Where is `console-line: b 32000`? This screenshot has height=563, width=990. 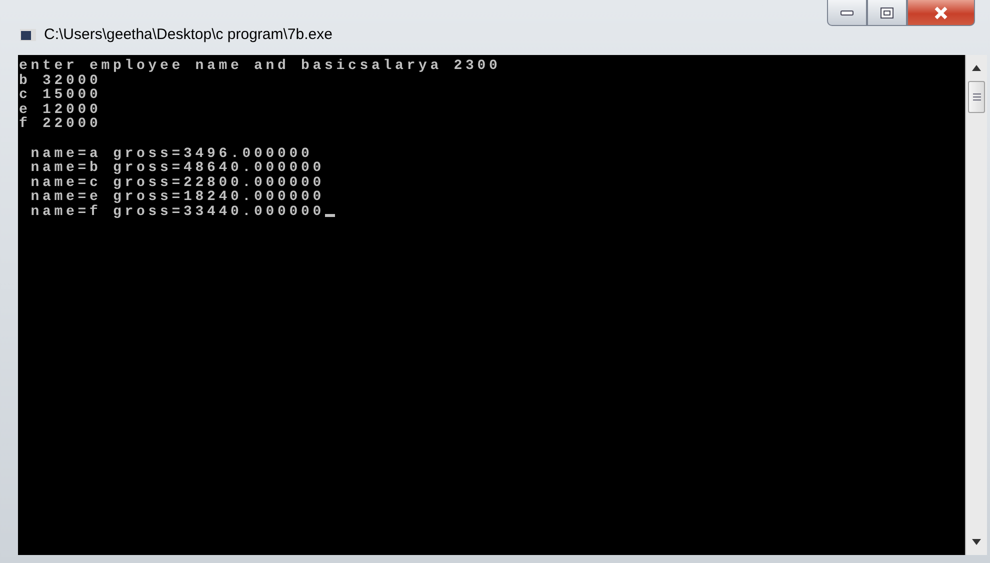 console-line: b 32000 is located at coordinates (60, 81).